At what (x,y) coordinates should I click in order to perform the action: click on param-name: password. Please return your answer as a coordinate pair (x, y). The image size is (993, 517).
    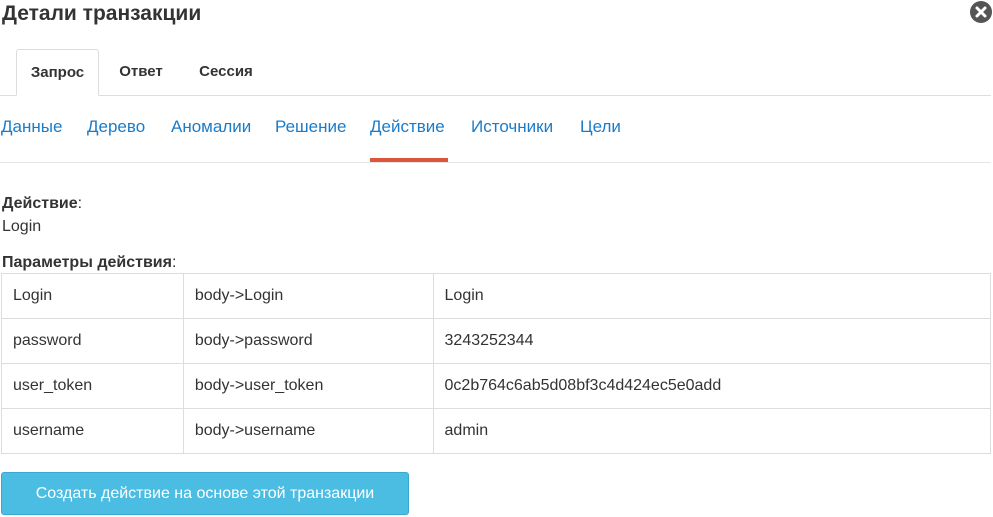
    Looking at the image, I should click on (92, 341).